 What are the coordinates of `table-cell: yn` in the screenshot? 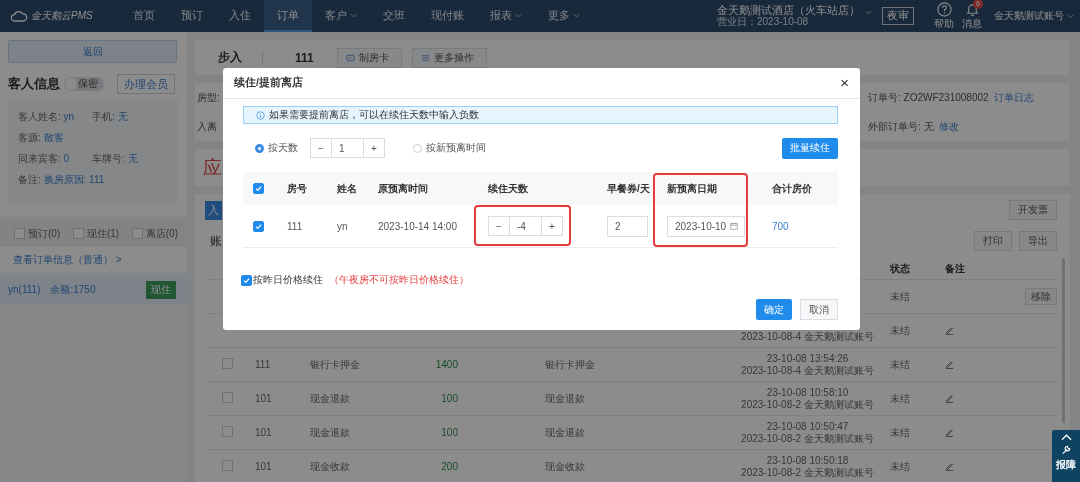 It's located at (342, 226).